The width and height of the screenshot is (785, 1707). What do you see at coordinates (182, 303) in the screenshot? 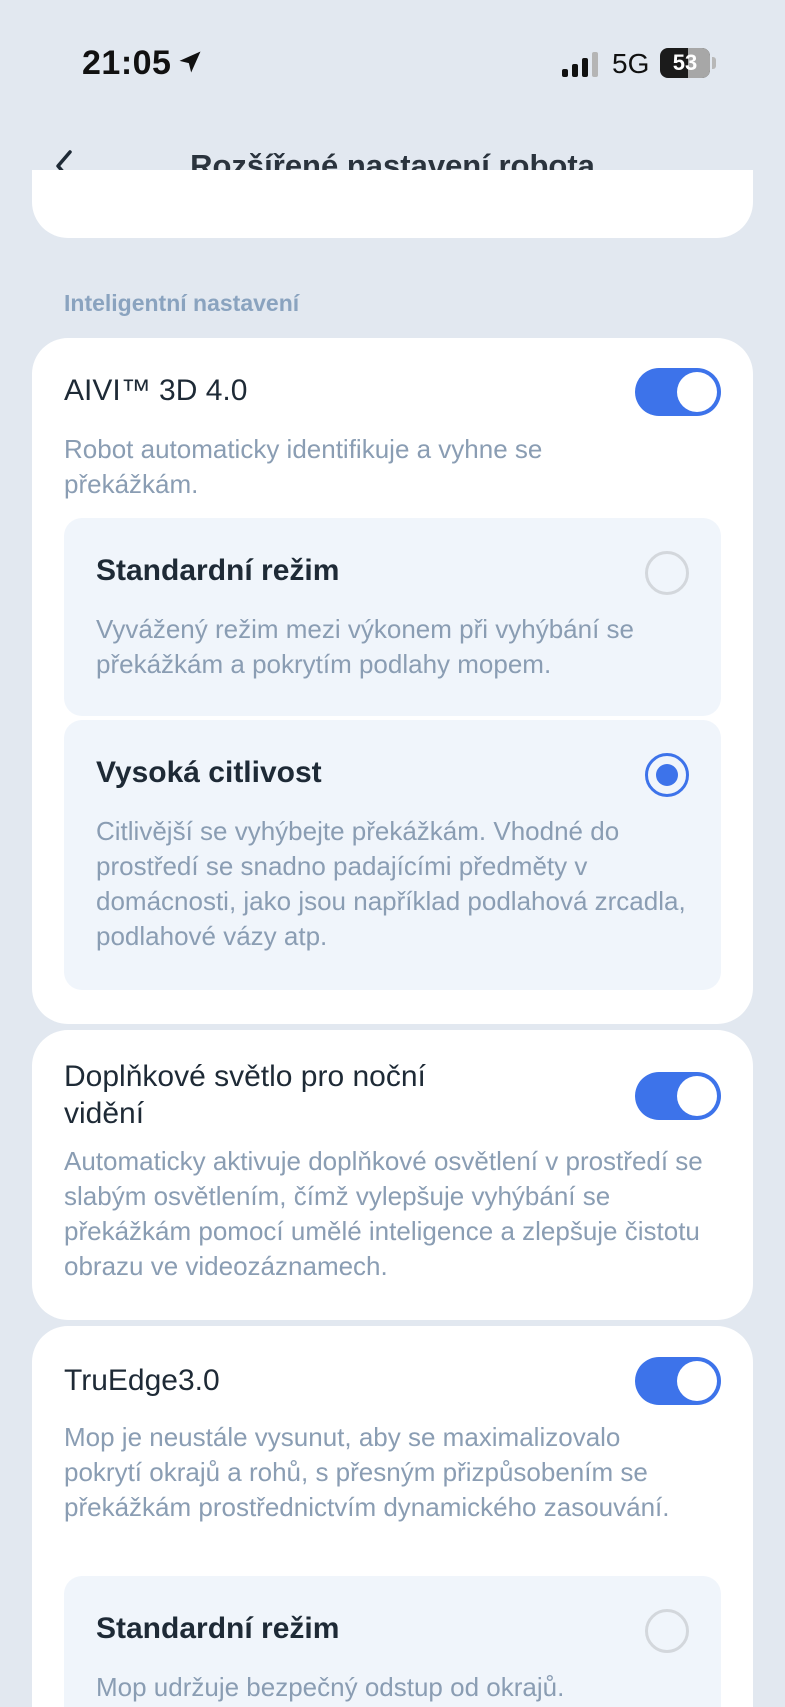
I see `section-header: Inteligentní nastavení` at bounding box center [182, 303].